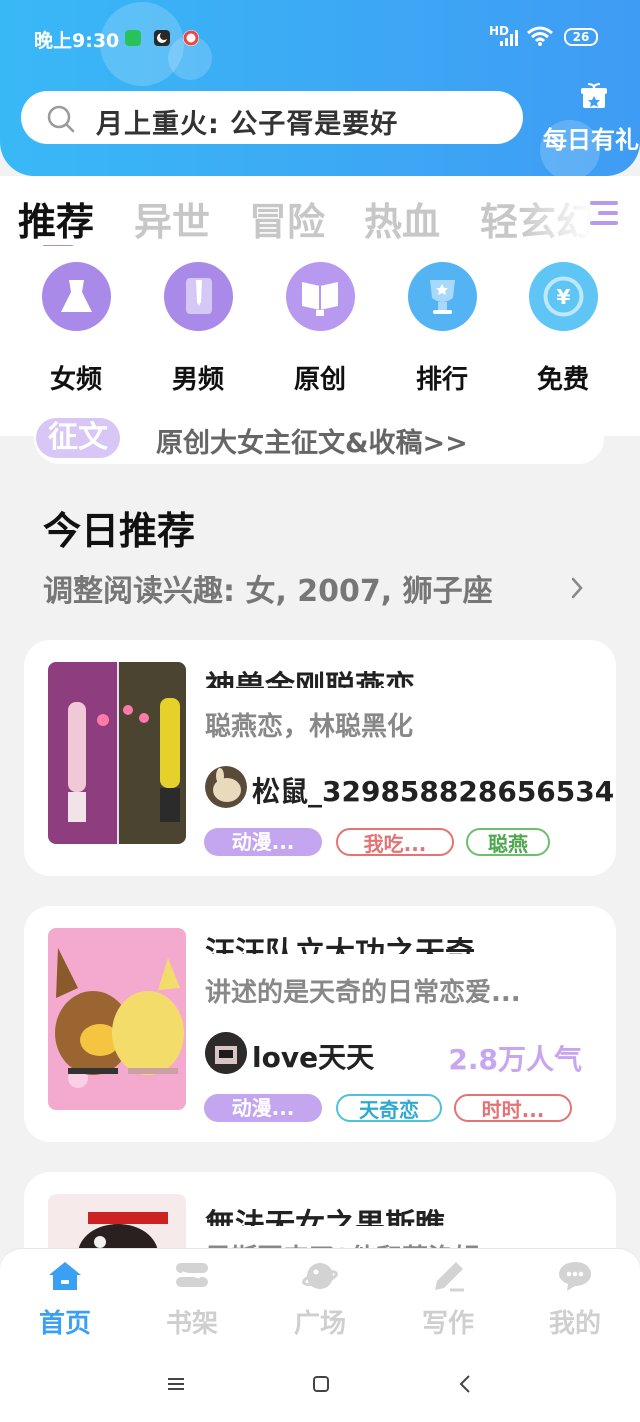 The height and width of the screenshot is (1422, 640). I want to click on contest-banner: 征文 原创大女主征文&收稿>>, so click(319, 432).